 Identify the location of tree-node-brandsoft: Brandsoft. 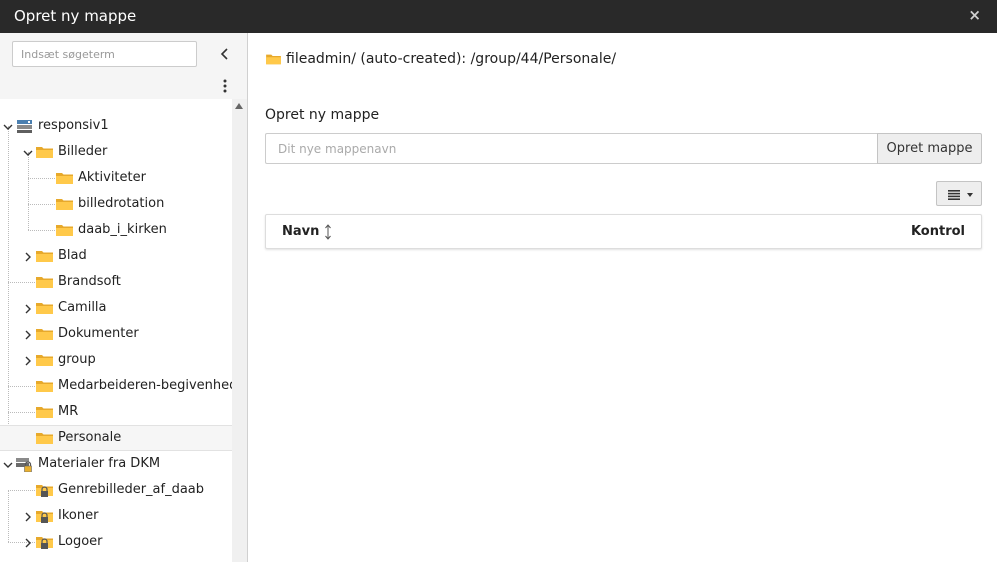
(116, 282).